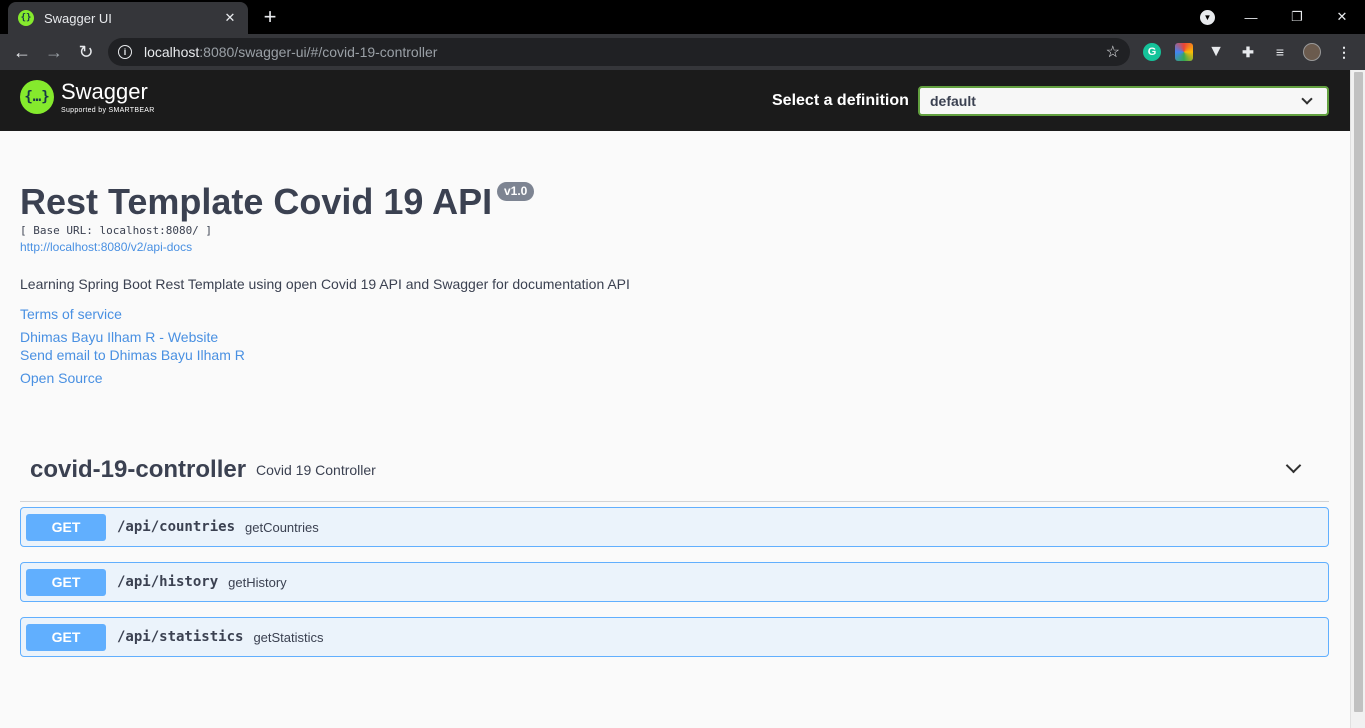  What do you see at coordinates (116, 230) in the screenshot?
I see `base-url: [ Base URL: localhost:8080/ ]` at bounding box center [116, 230].